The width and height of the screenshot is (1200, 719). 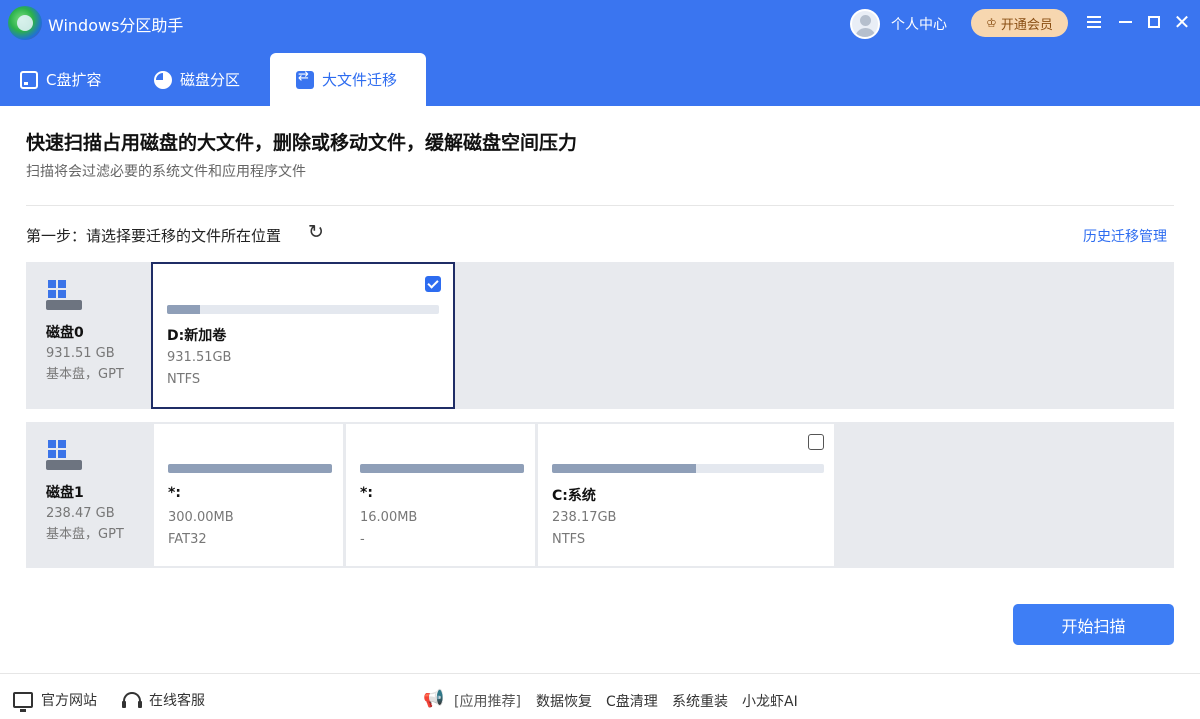 I want to click on partition-card-msr: *: 16.00MB -, so click(x=440, y=495).